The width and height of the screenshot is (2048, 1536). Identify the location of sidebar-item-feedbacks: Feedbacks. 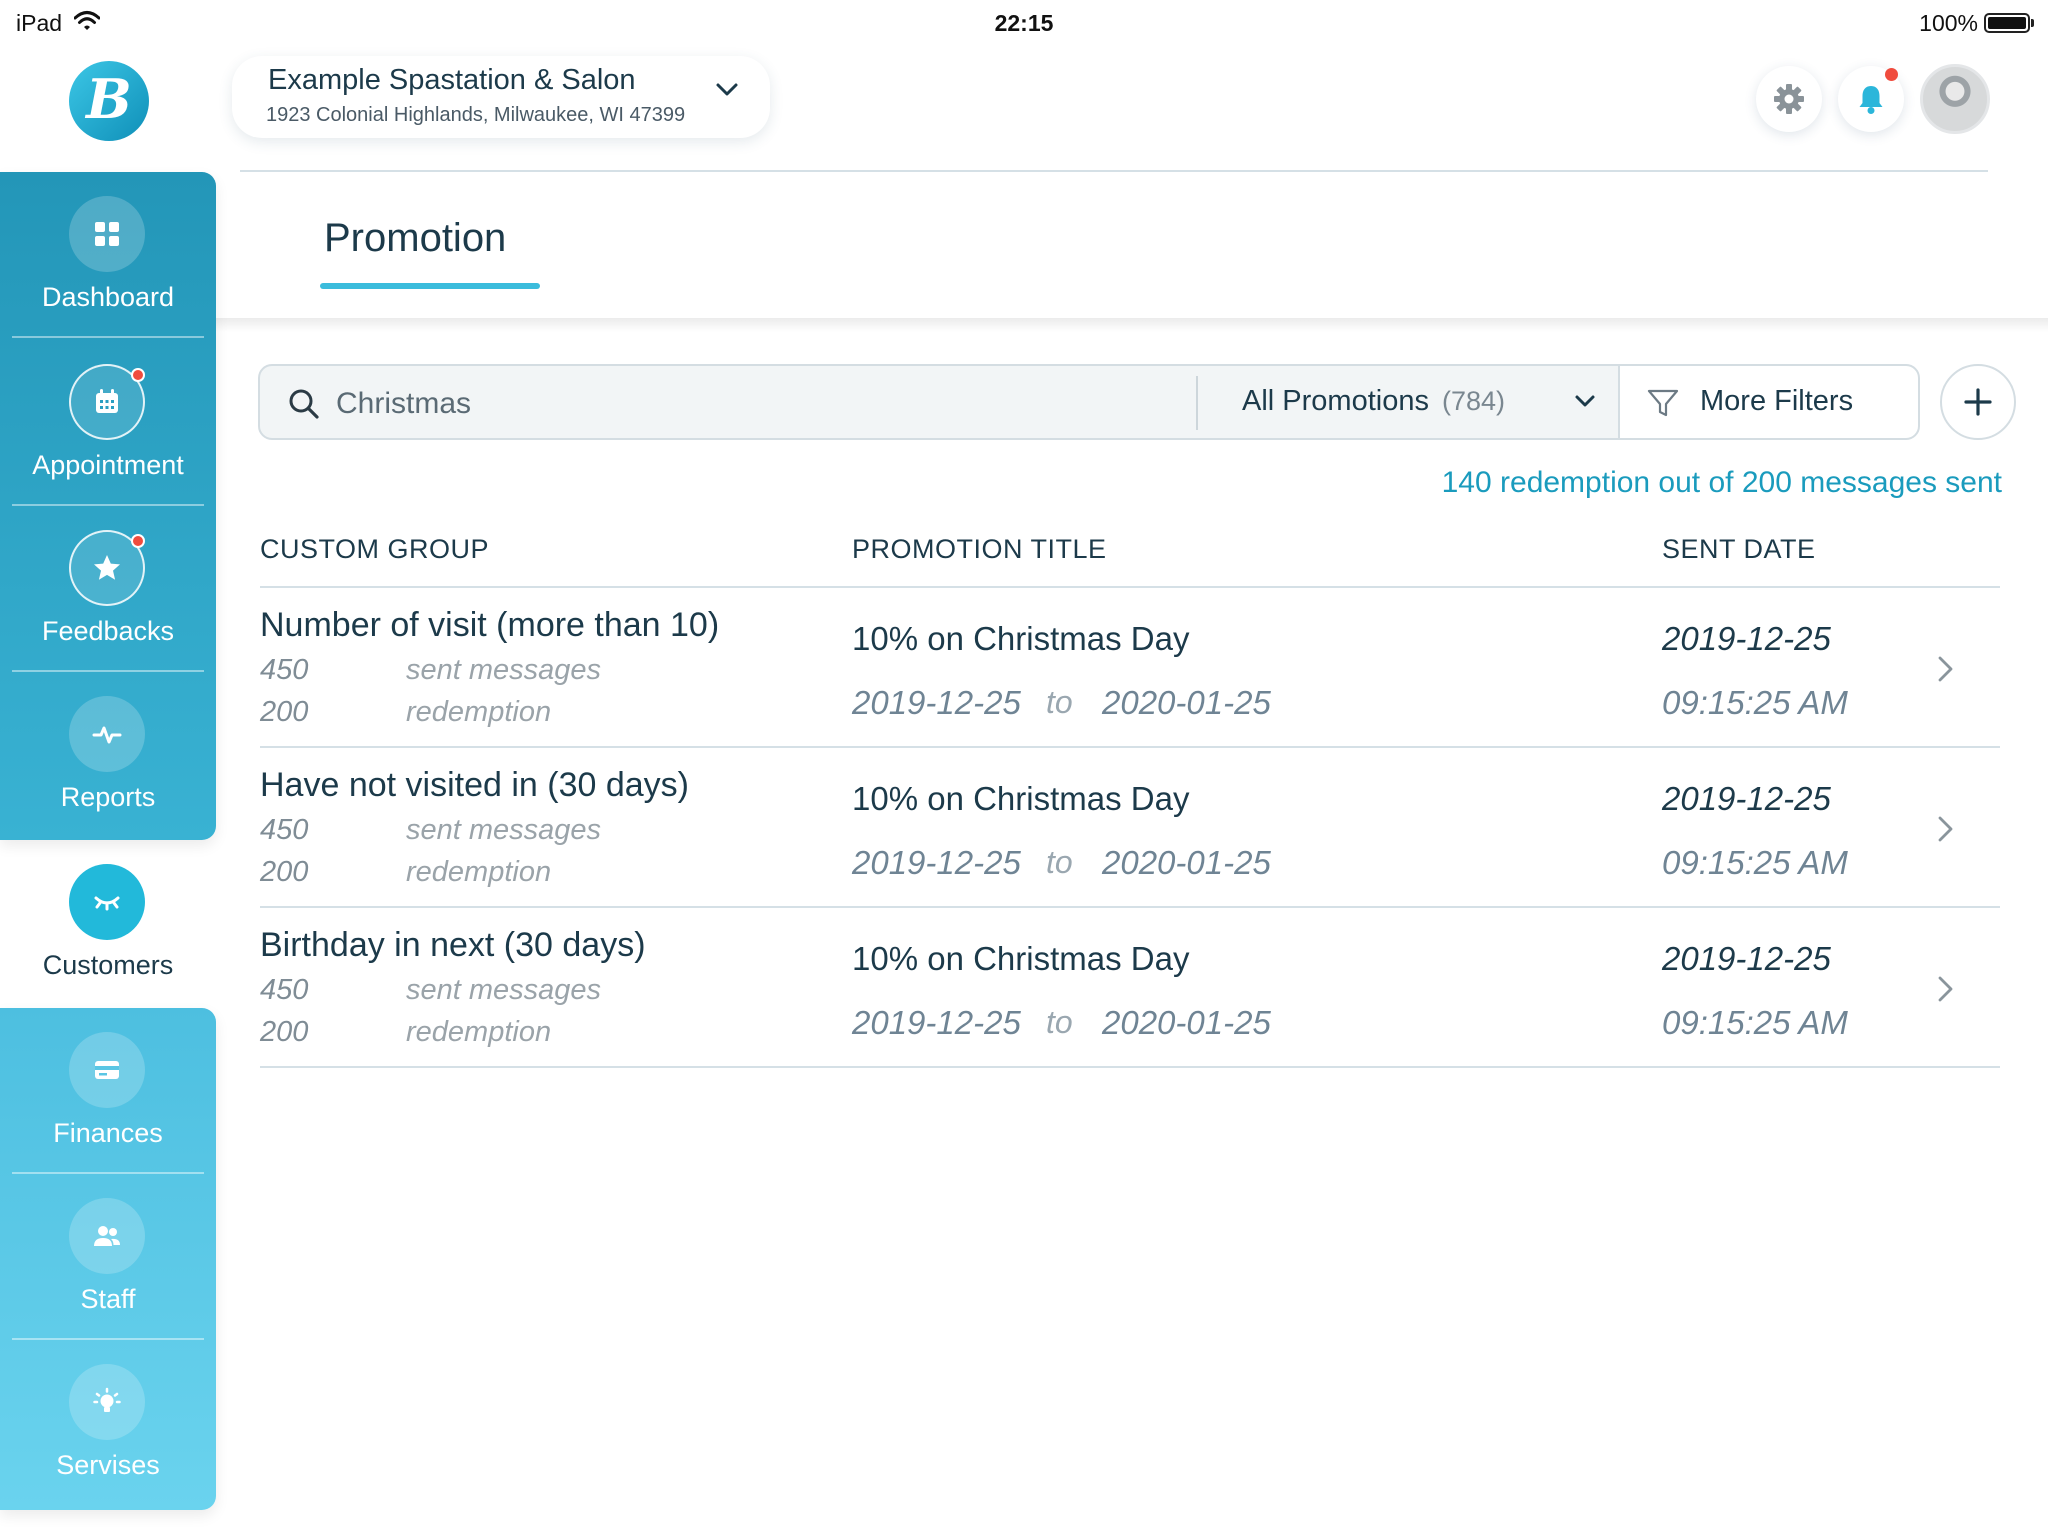
(108, 589).